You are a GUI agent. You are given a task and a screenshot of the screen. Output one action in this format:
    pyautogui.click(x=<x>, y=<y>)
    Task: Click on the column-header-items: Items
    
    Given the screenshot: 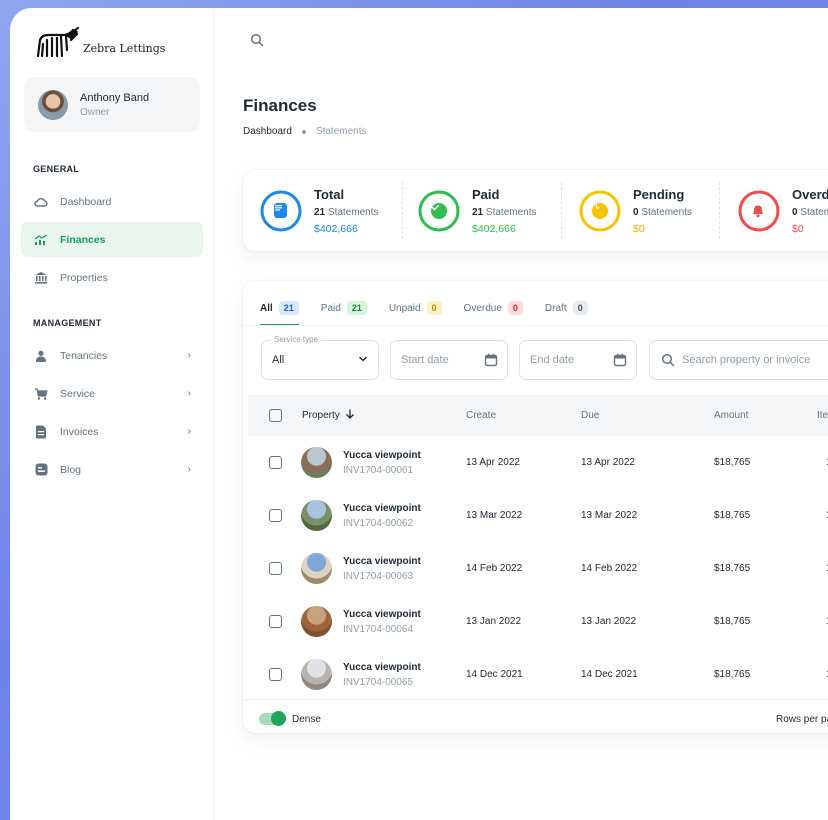 What is the action you would take?
    pyautogui.click(x=822, y=415)
    